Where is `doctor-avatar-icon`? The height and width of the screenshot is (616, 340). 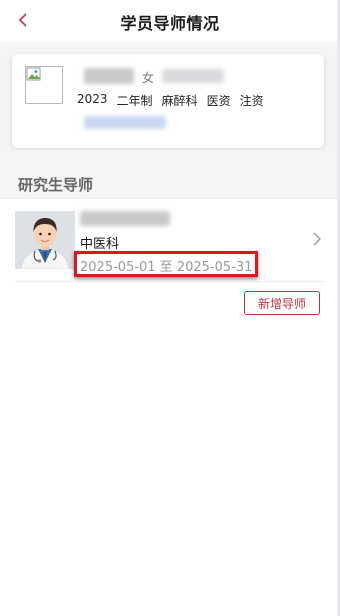
doctor-avatar-icon is located at coordinates (45, 240).